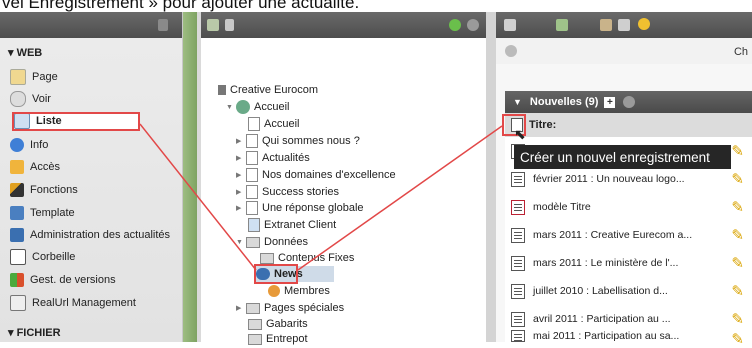  I want to click on template-icon, so click(17, 213).